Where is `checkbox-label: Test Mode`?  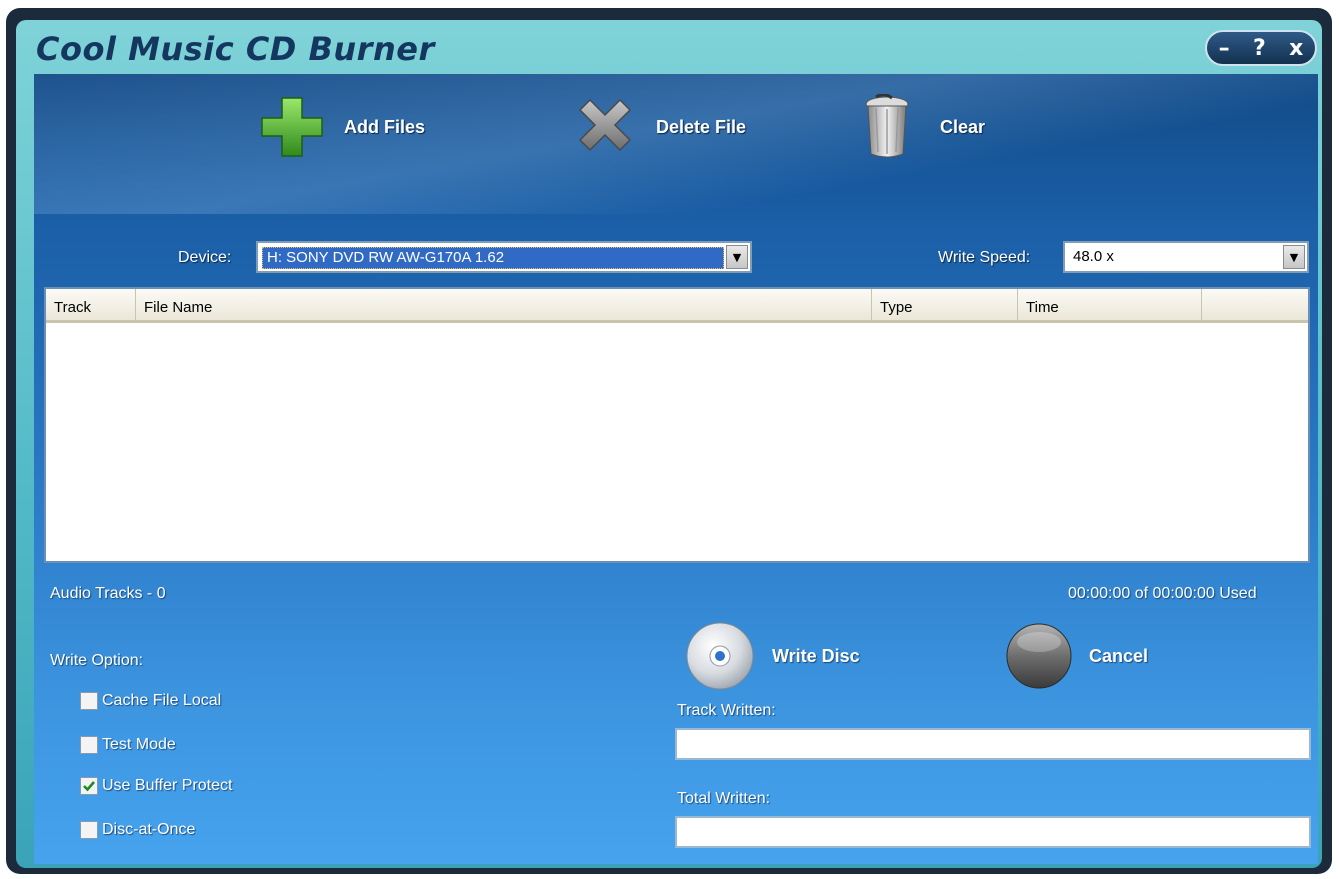
checkbox-label: Test Mode is located at coordinates (139, 744).